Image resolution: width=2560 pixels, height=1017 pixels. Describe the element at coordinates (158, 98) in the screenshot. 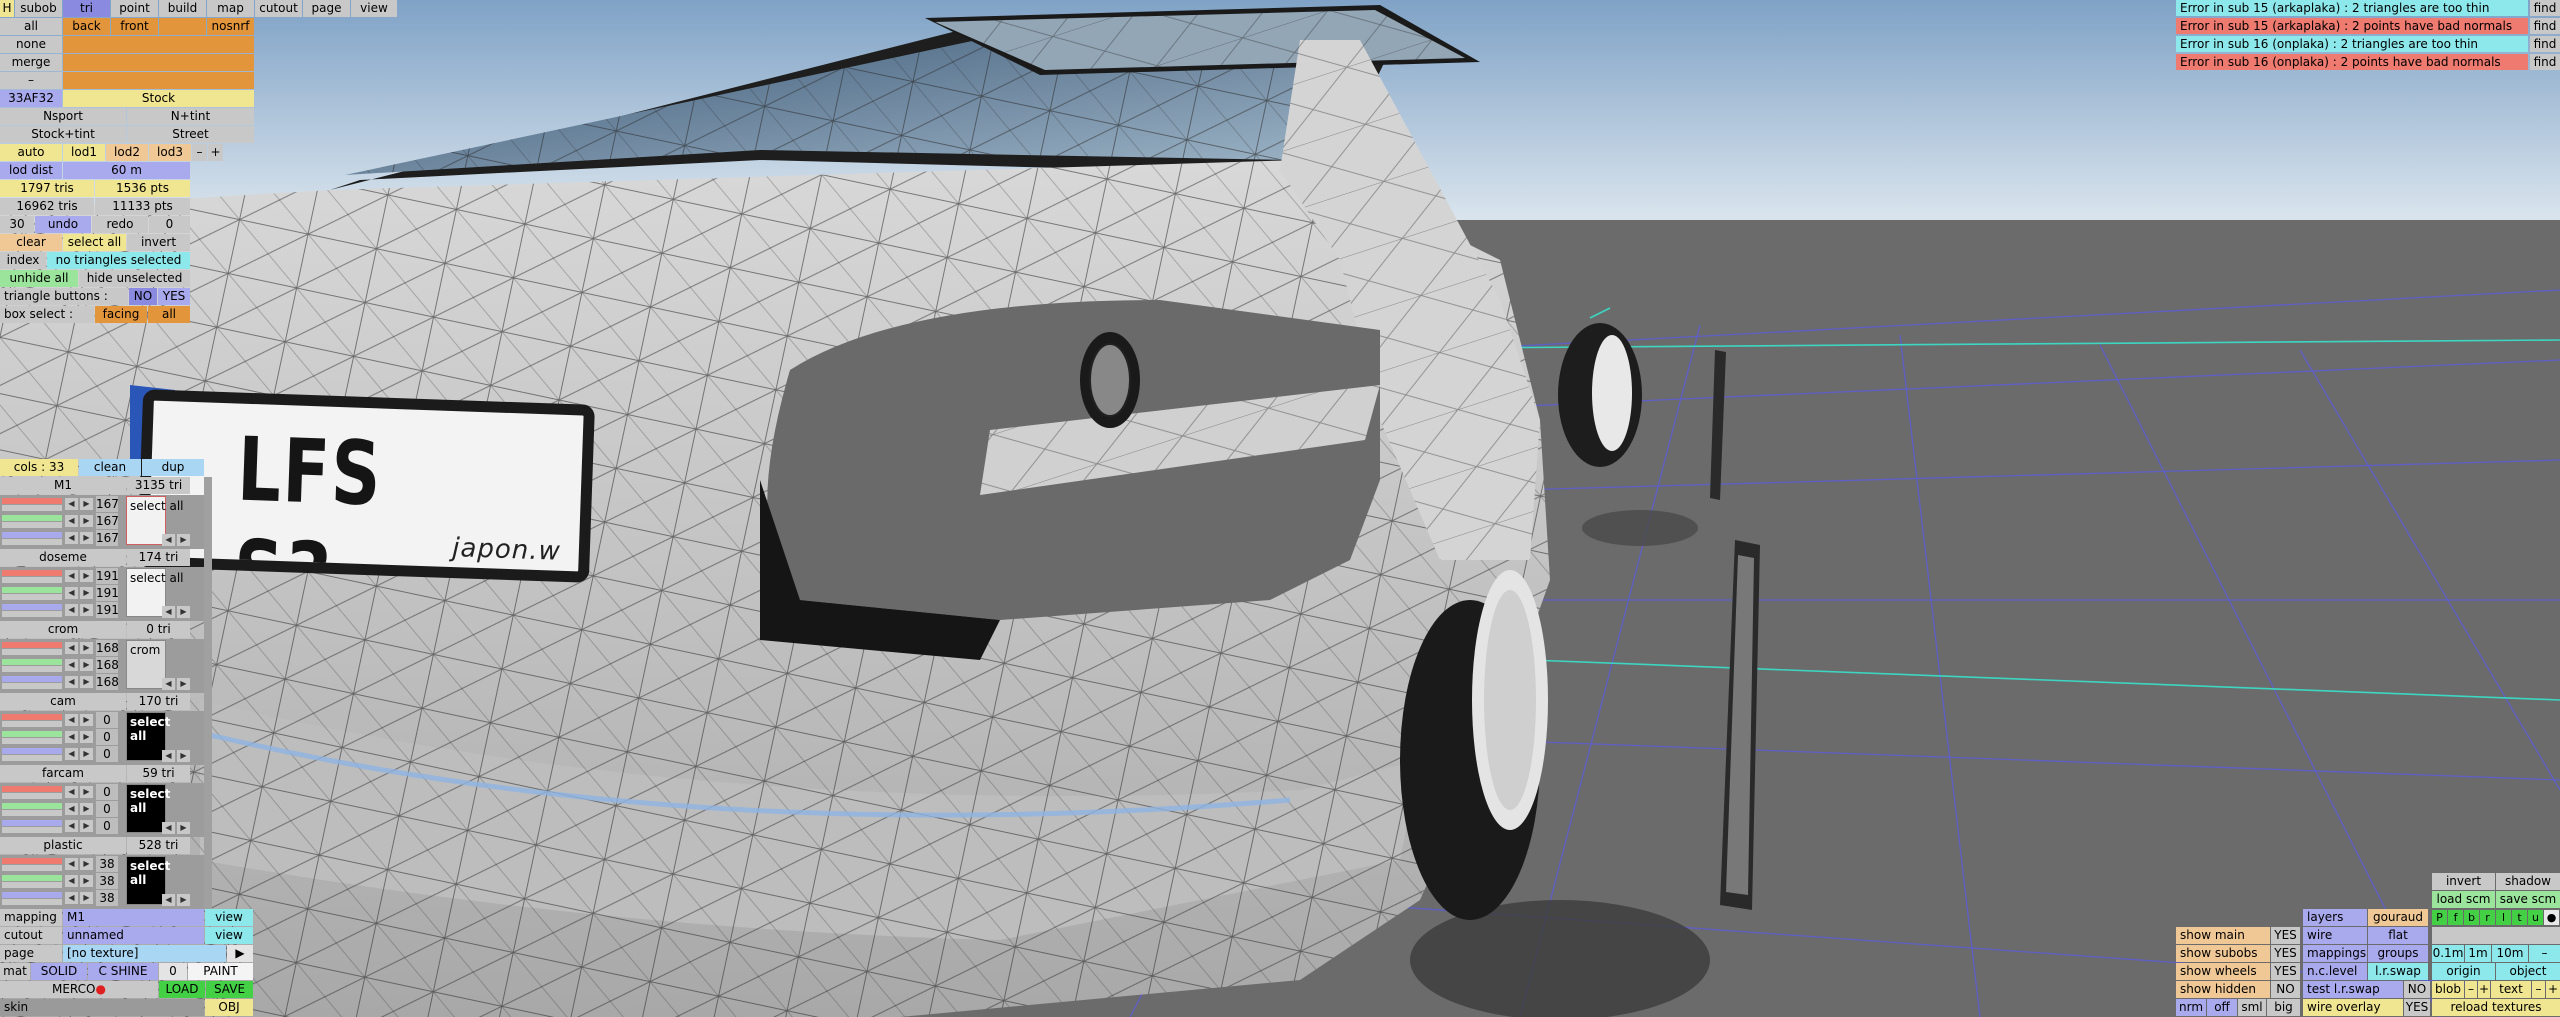

I see `skin-name: Stock` at that location.